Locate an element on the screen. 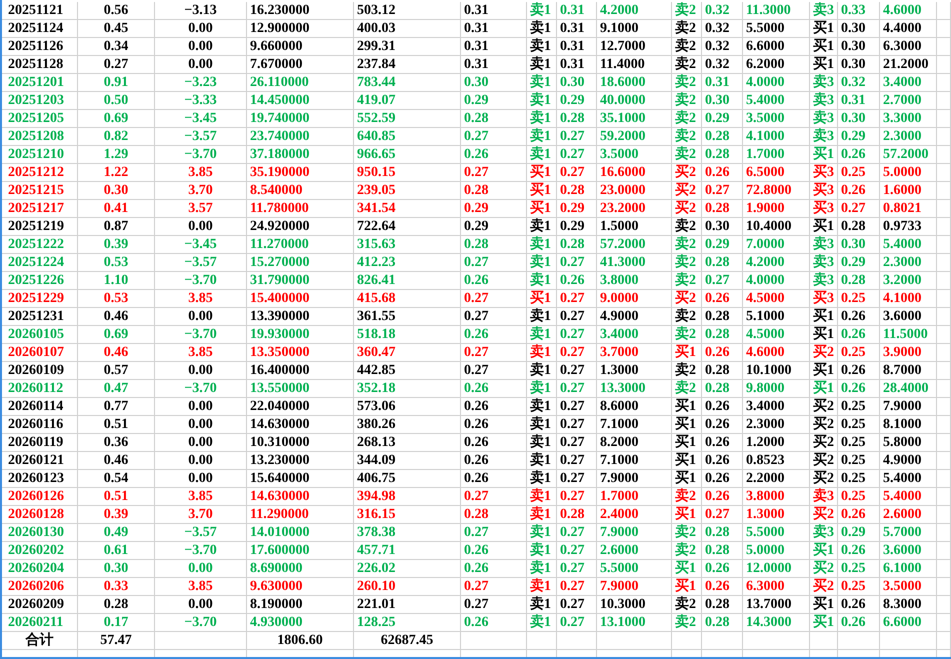 Image resolution: width=951 pixels, height=659 pixels. table-cell: 8.7000 is located at coordinates (908, 371).